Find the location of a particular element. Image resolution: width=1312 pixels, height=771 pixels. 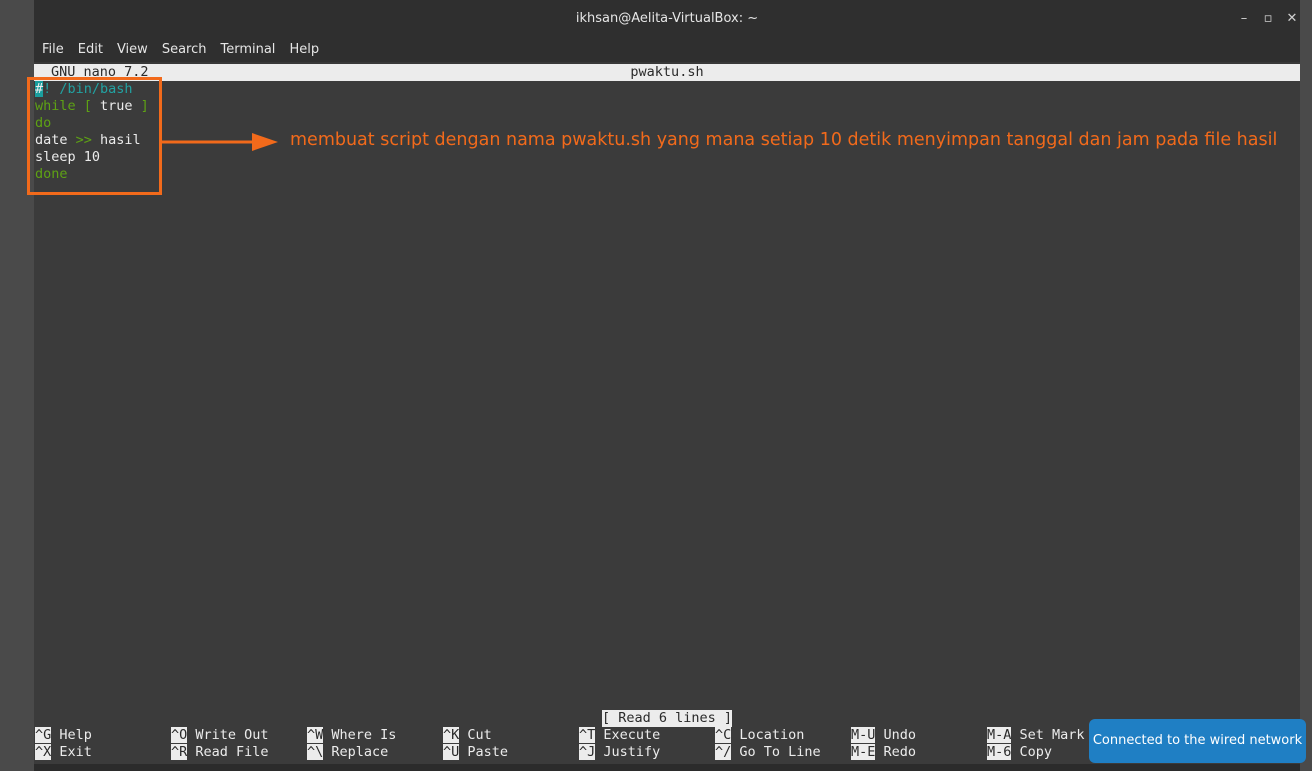

network-notification: Connected to the wired network is located at coordinates (1197, 741).